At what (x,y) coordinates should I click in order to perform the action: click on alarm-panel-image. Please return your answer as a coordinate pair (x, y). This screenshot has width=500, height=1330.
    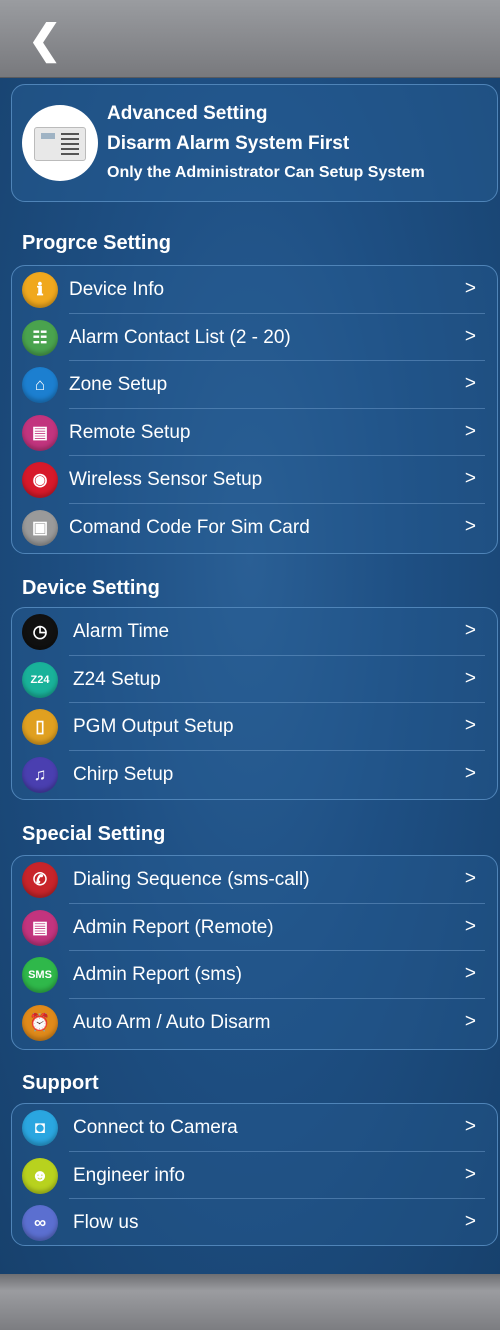
    Looking at the image, I should click on (60, 143).